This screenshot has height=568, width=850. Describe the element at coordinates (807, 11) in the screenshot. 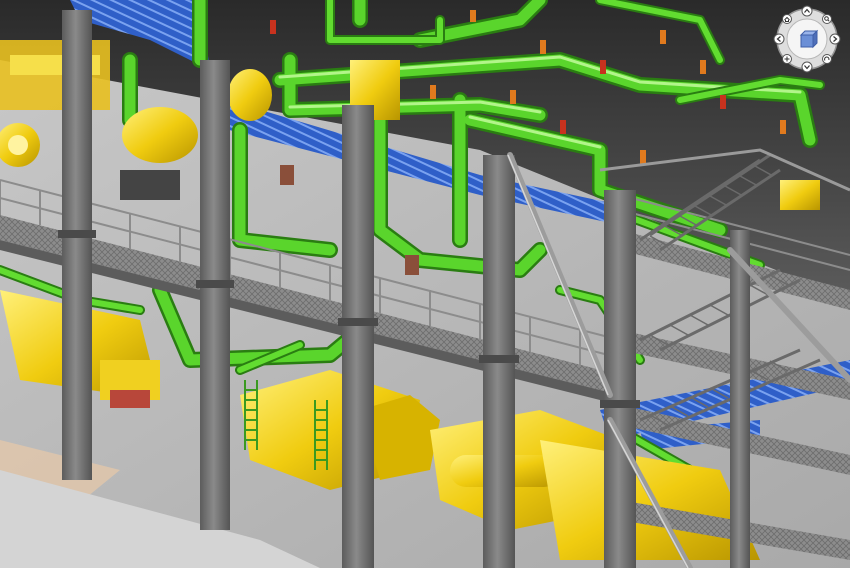

I see `nav-orbit-up-icon` at that location.